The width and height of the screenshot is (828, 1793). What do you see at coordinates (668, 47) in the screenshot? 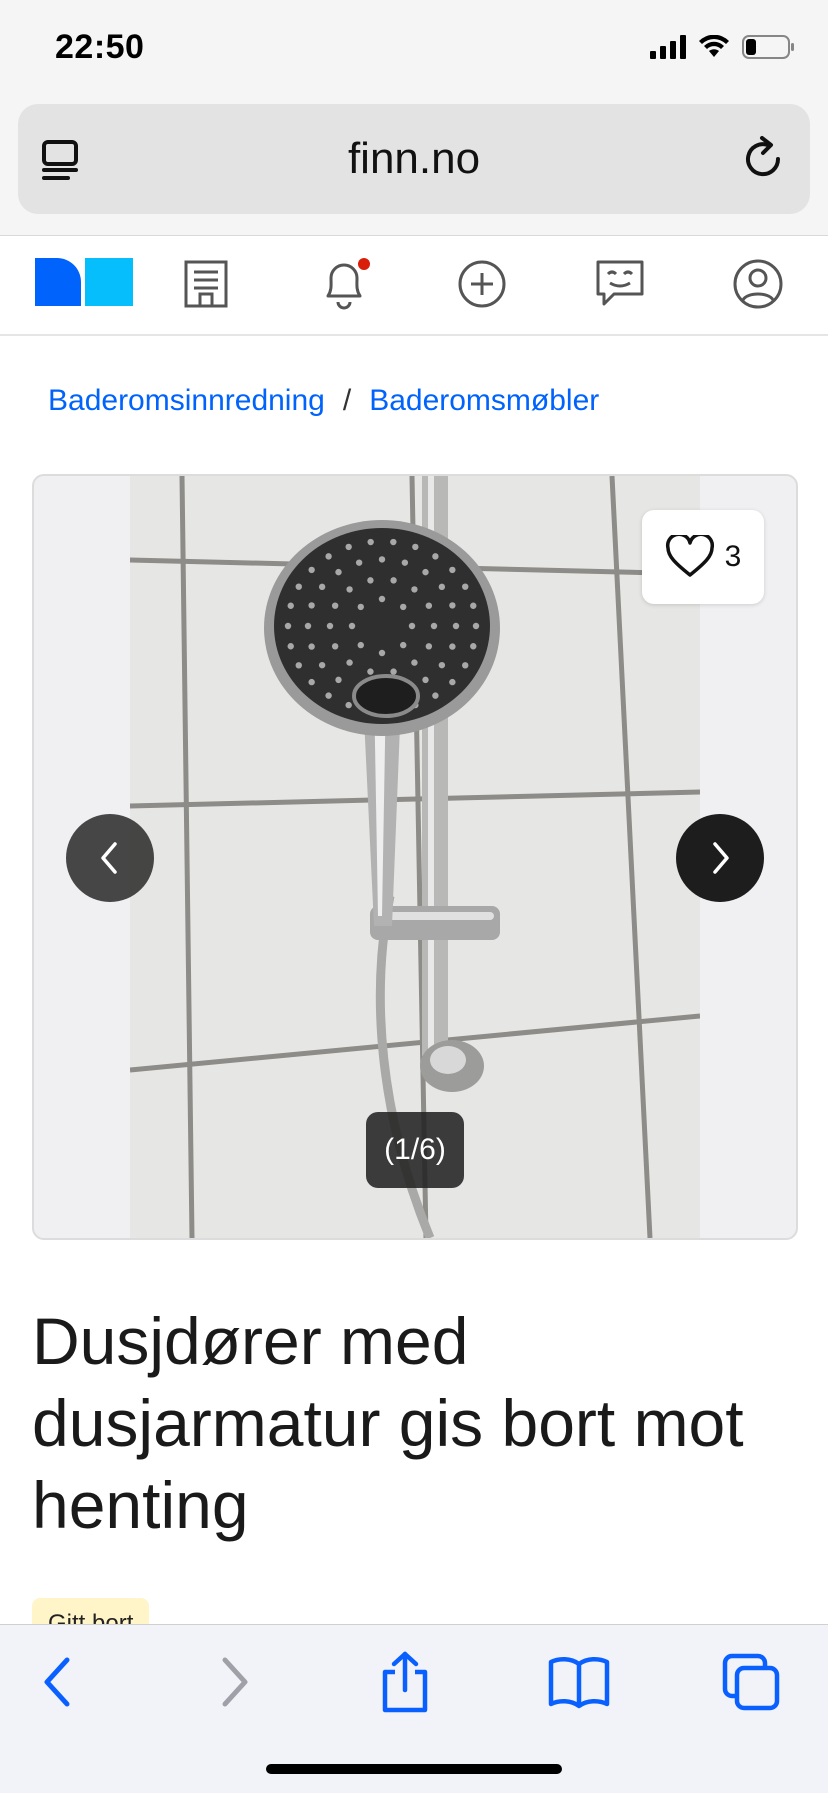
I see `cellular-signal-icon` at bounding box center [668, 47].